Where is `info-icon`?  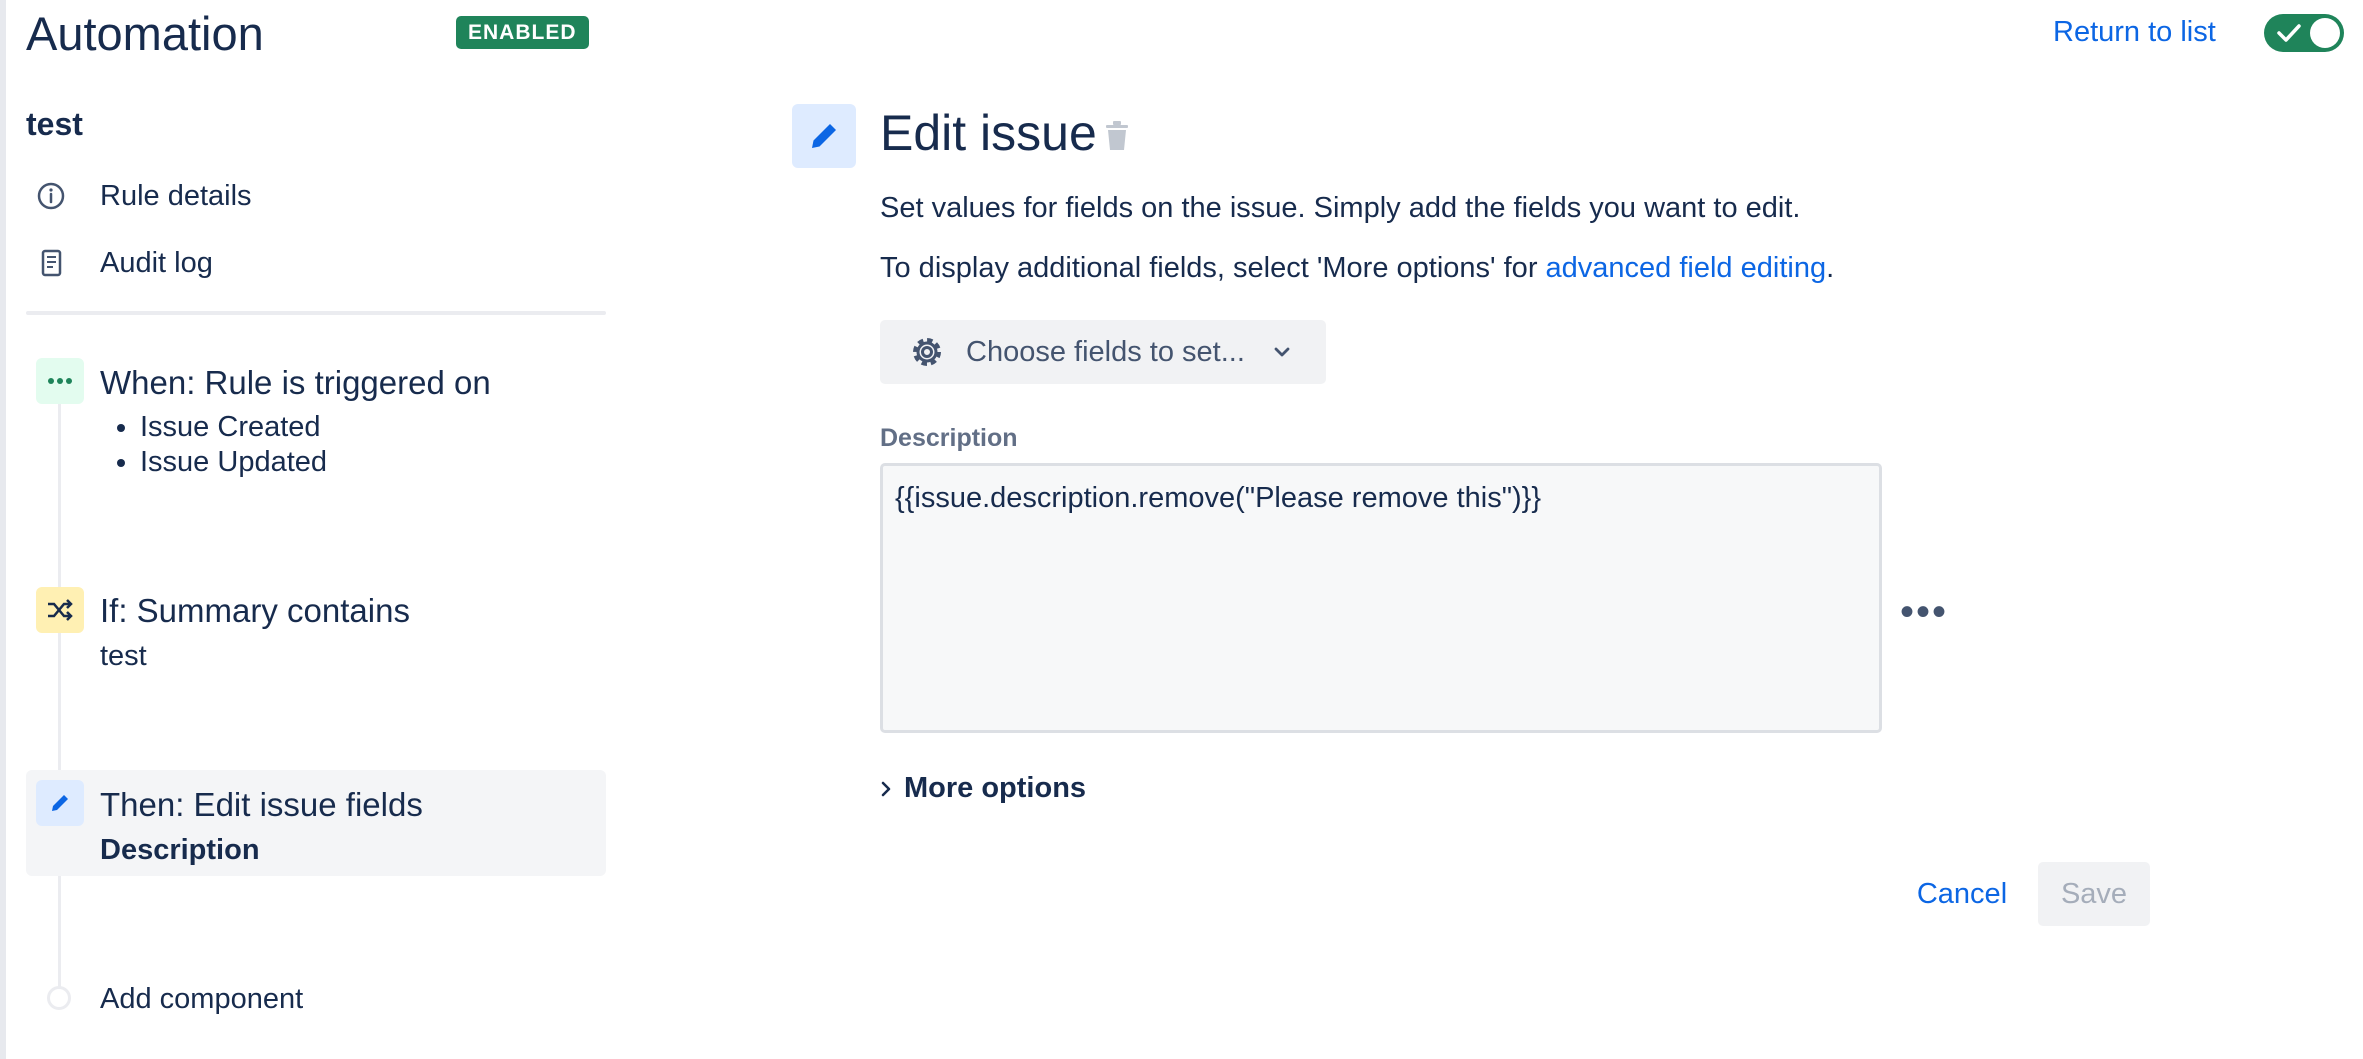
info-icon is located at coordinates (56, 196).